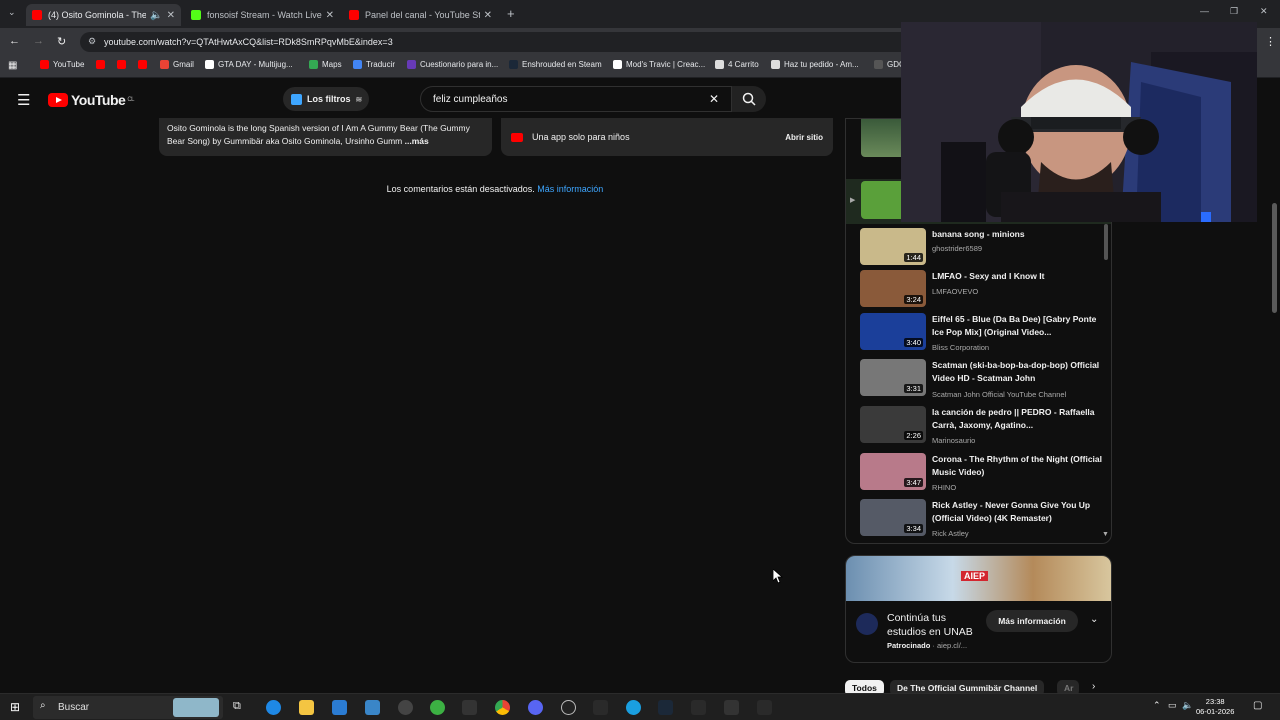 This screenshot has height=720, width=1280. What do you see at coordinates (61, 41) in the screenshot?
I see `reload-icon: ↻` at bounding box center [61, 41].